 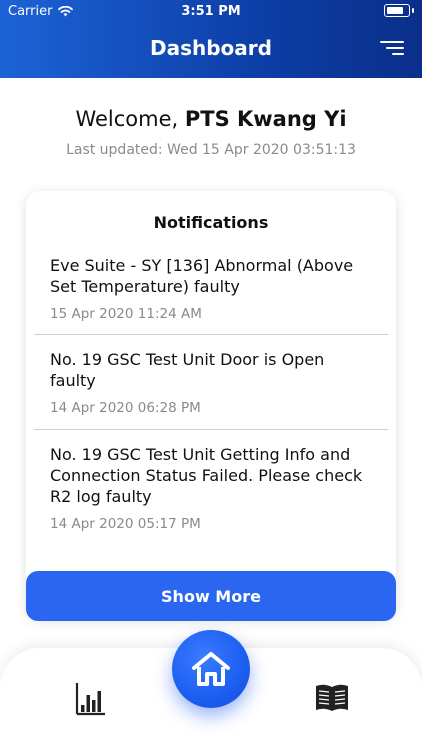 I want to click on book-icon, so click(x=332, y=698).